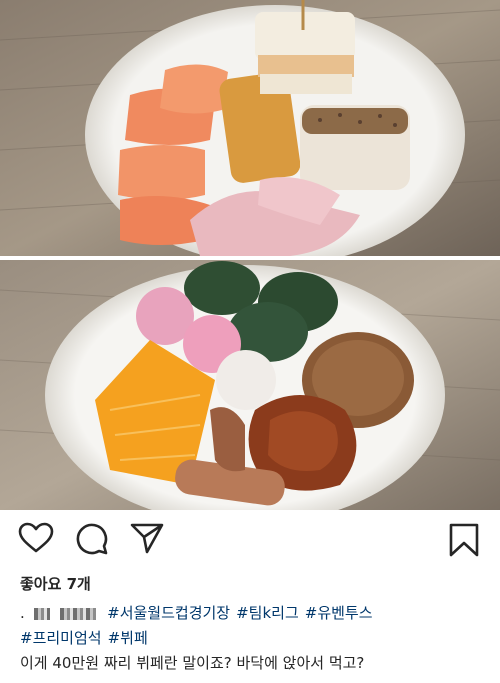  Describe the element at coordinates (192, 663) in the screenshot. I see `caption-text: 이게 40만원 짜리 뷔페란 말이죠? 바닥에 앉아서 먹고?` at that location.